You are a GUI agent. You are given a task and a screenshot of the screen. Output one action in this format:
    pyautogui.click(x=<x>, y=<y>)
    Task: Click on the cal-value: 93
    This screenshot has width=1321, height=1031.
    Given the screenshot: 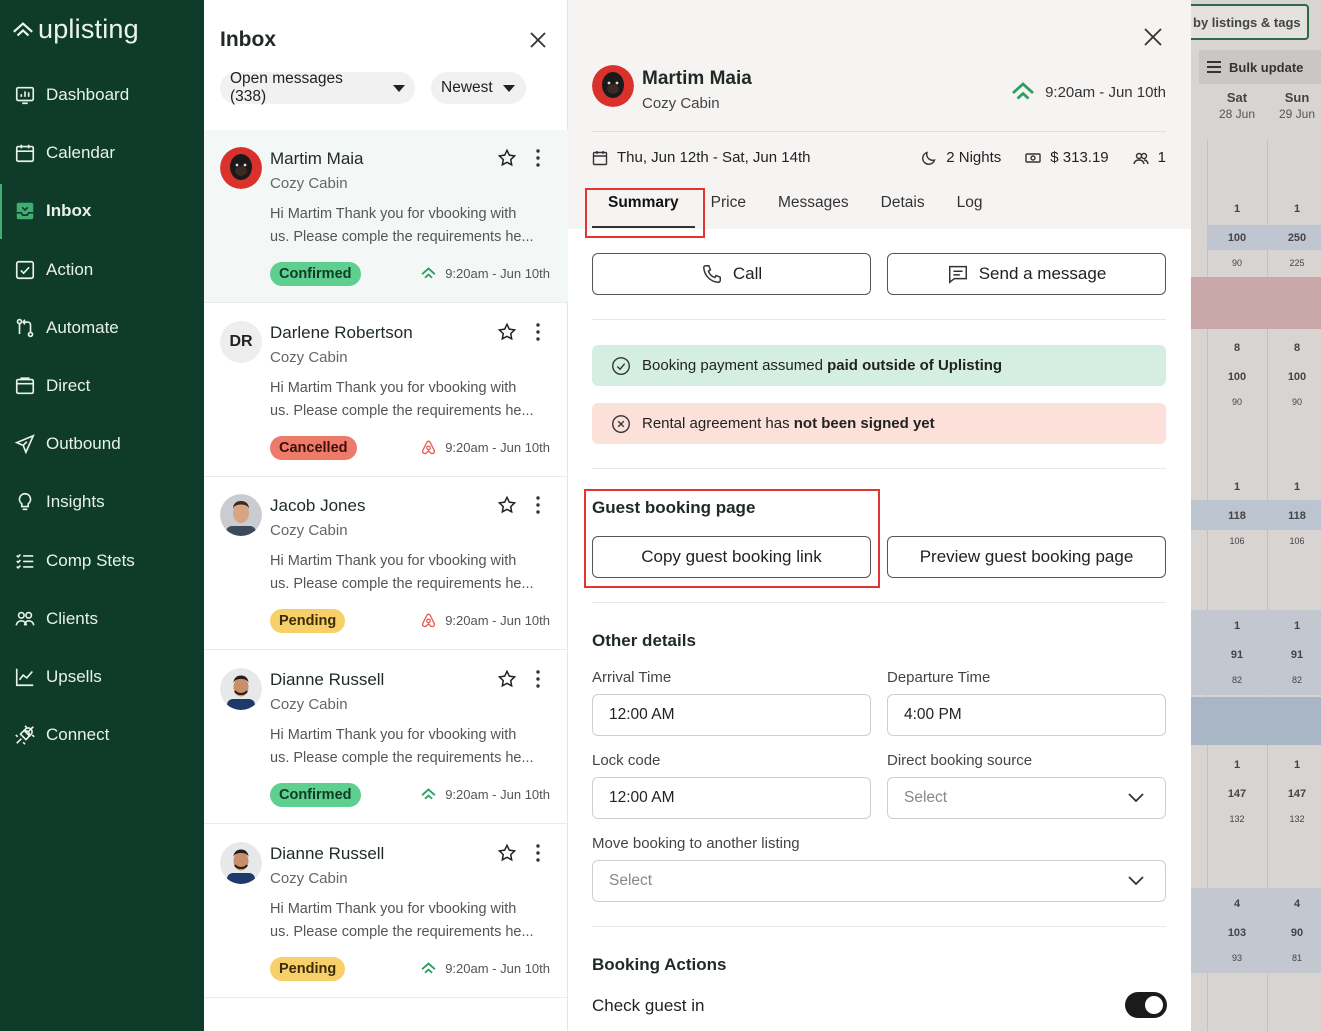 What is the action you would take?
    pyautogui.click(x=1236, y=958)
    